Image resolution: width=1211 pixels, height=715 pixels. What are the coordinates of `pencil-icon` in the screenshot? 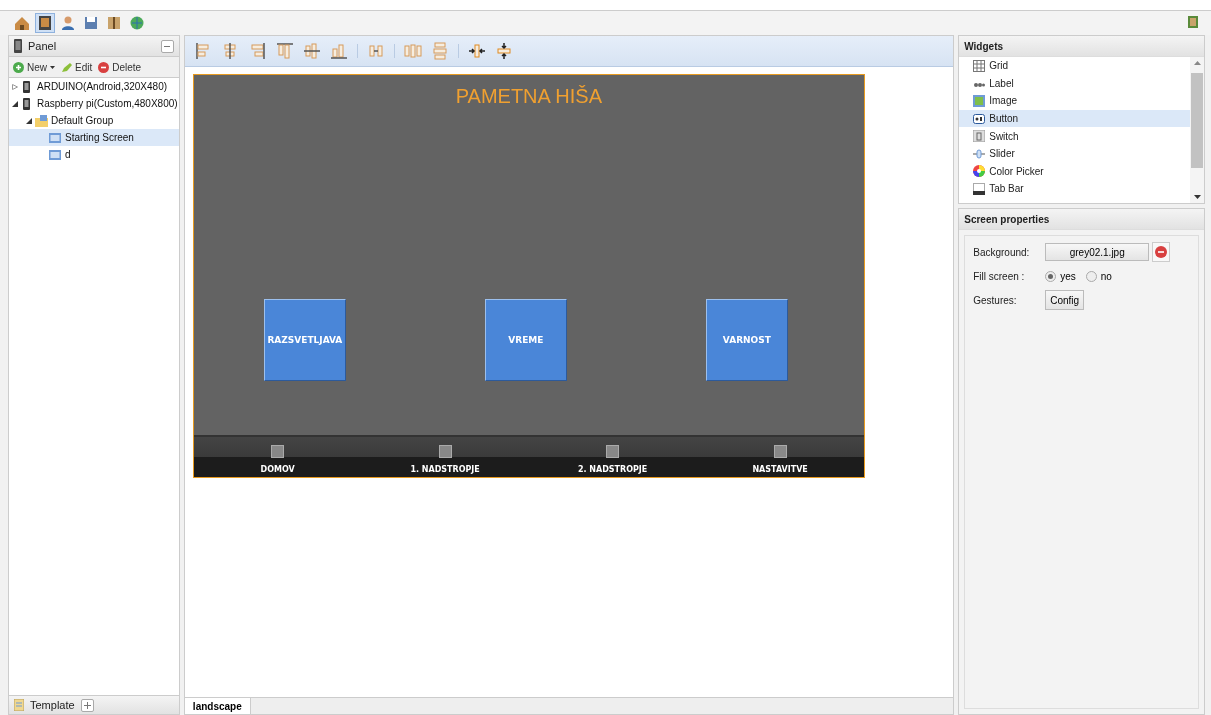 It's located at (66, 67).